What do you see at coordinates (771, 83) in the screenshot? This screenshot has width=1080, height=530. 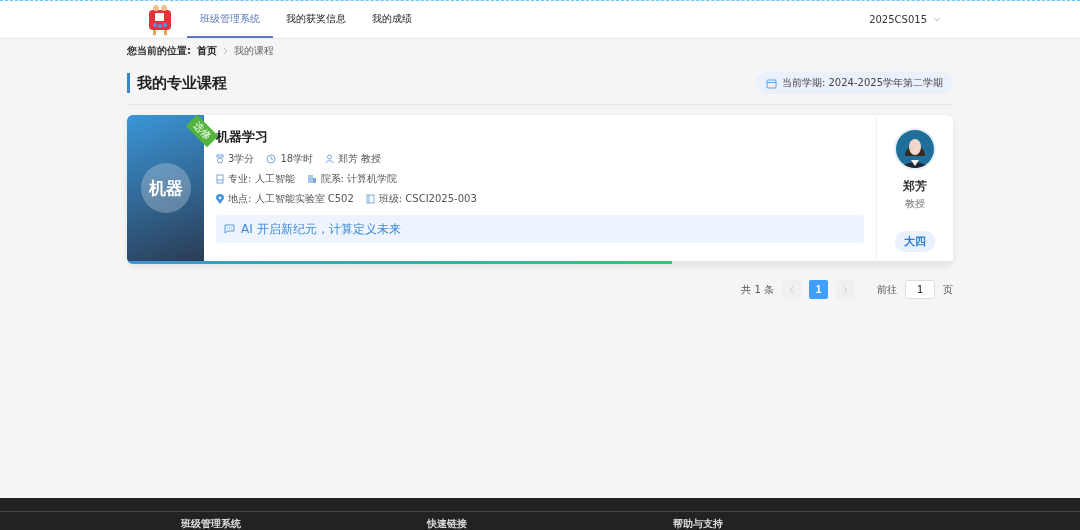 I see `calendar-icon` at bounding box center [771, 83].